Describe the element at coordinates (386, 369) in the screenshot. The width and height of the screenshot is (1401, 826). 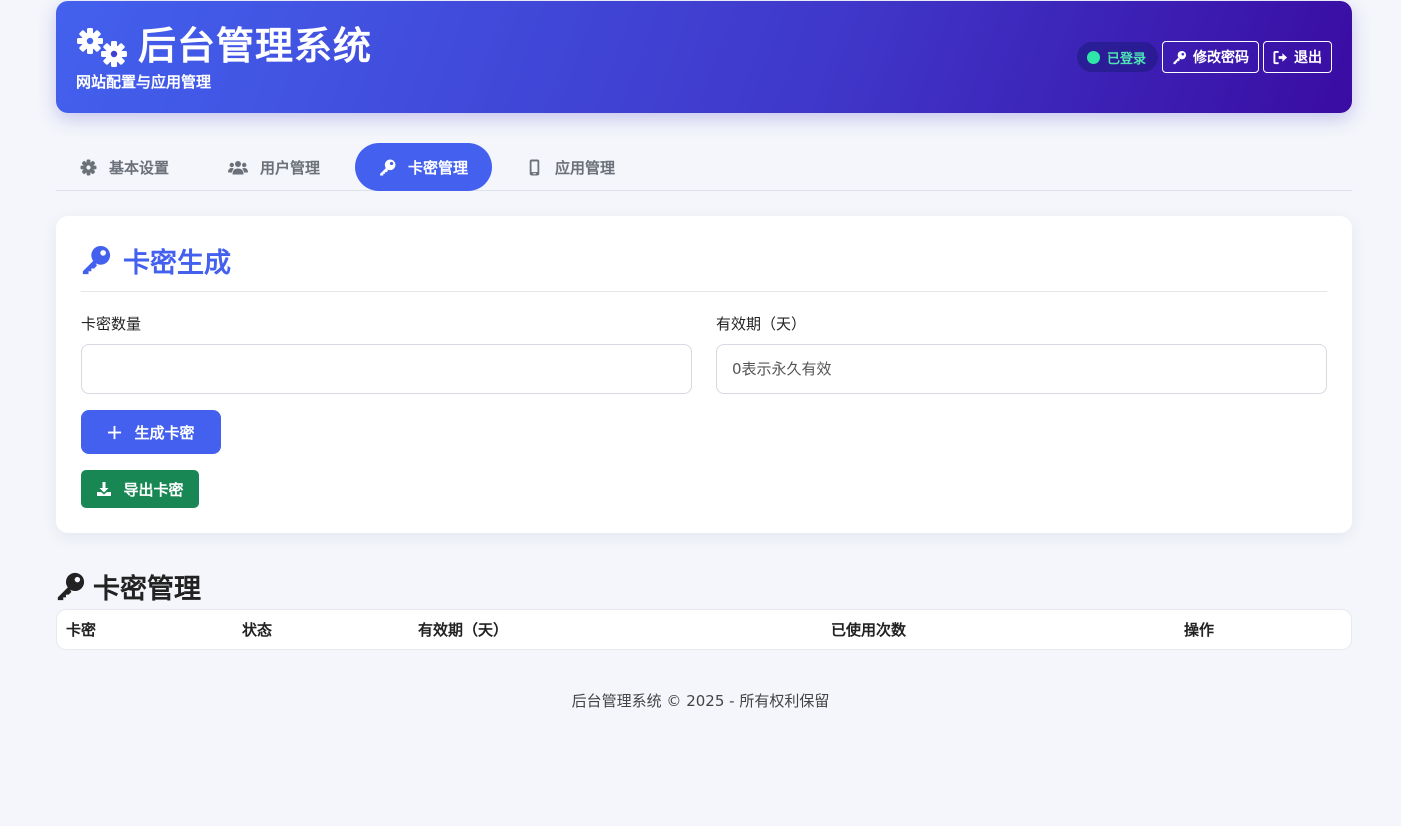
I see `quantity-input` at that location.